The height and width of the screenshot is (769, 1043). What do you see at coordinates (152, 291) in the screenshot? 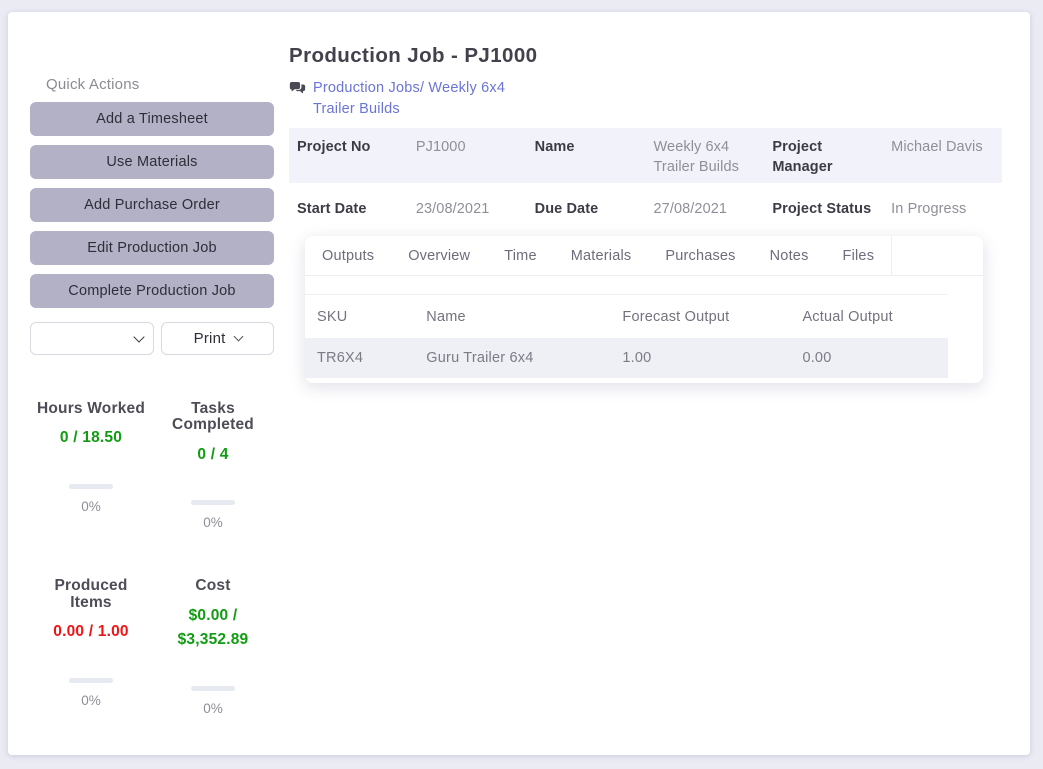
I see `complete-production-job-button: Complete Production Job` at bounding box center [152, 291].